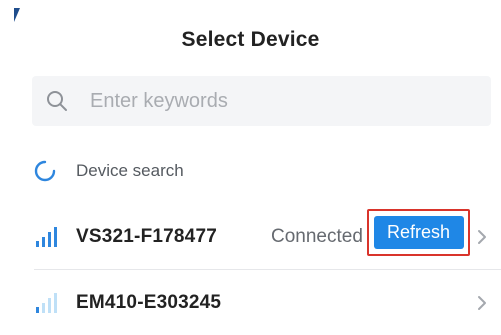 The width and height of the screenshot is (501, 335). I want to click on refresh-button: Refresh, so click(418, 232).